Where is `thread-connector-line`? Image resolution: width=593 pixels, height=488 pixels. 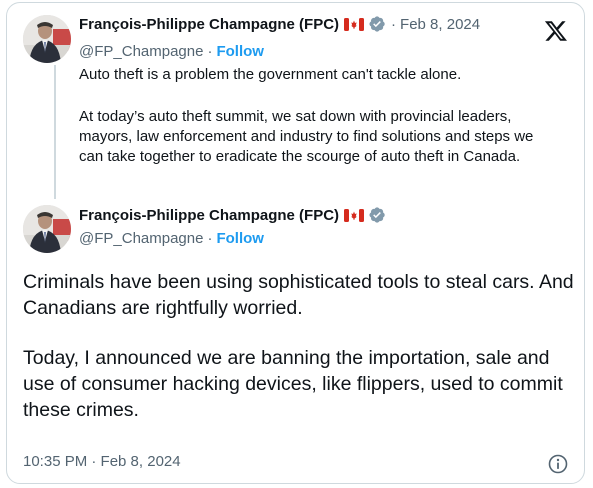
thread-connector-line is located at coordinates (55, 132).